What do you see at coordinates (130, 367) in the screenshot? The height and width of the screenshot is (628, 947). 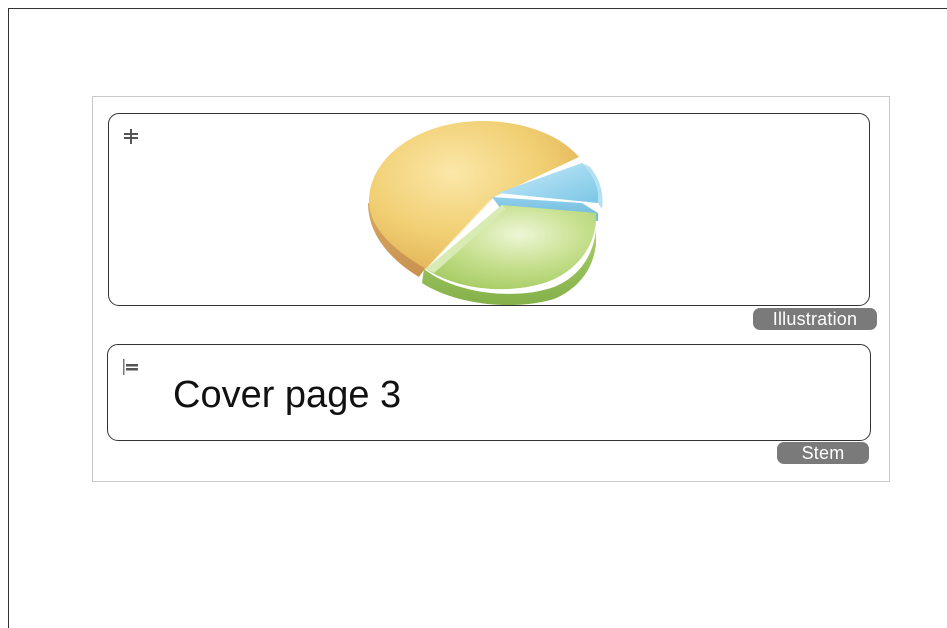 I see `align-left-icon` at bounding box center [130, 367].